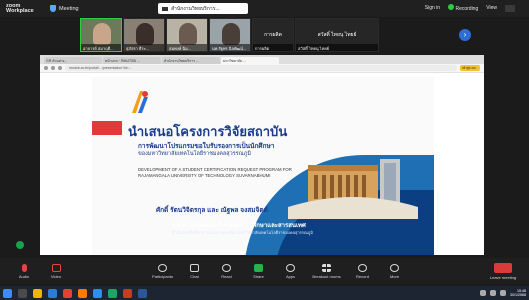  Describe the element at coordinates (362, 267) in the screenshot. I see `record-icon` at that location.